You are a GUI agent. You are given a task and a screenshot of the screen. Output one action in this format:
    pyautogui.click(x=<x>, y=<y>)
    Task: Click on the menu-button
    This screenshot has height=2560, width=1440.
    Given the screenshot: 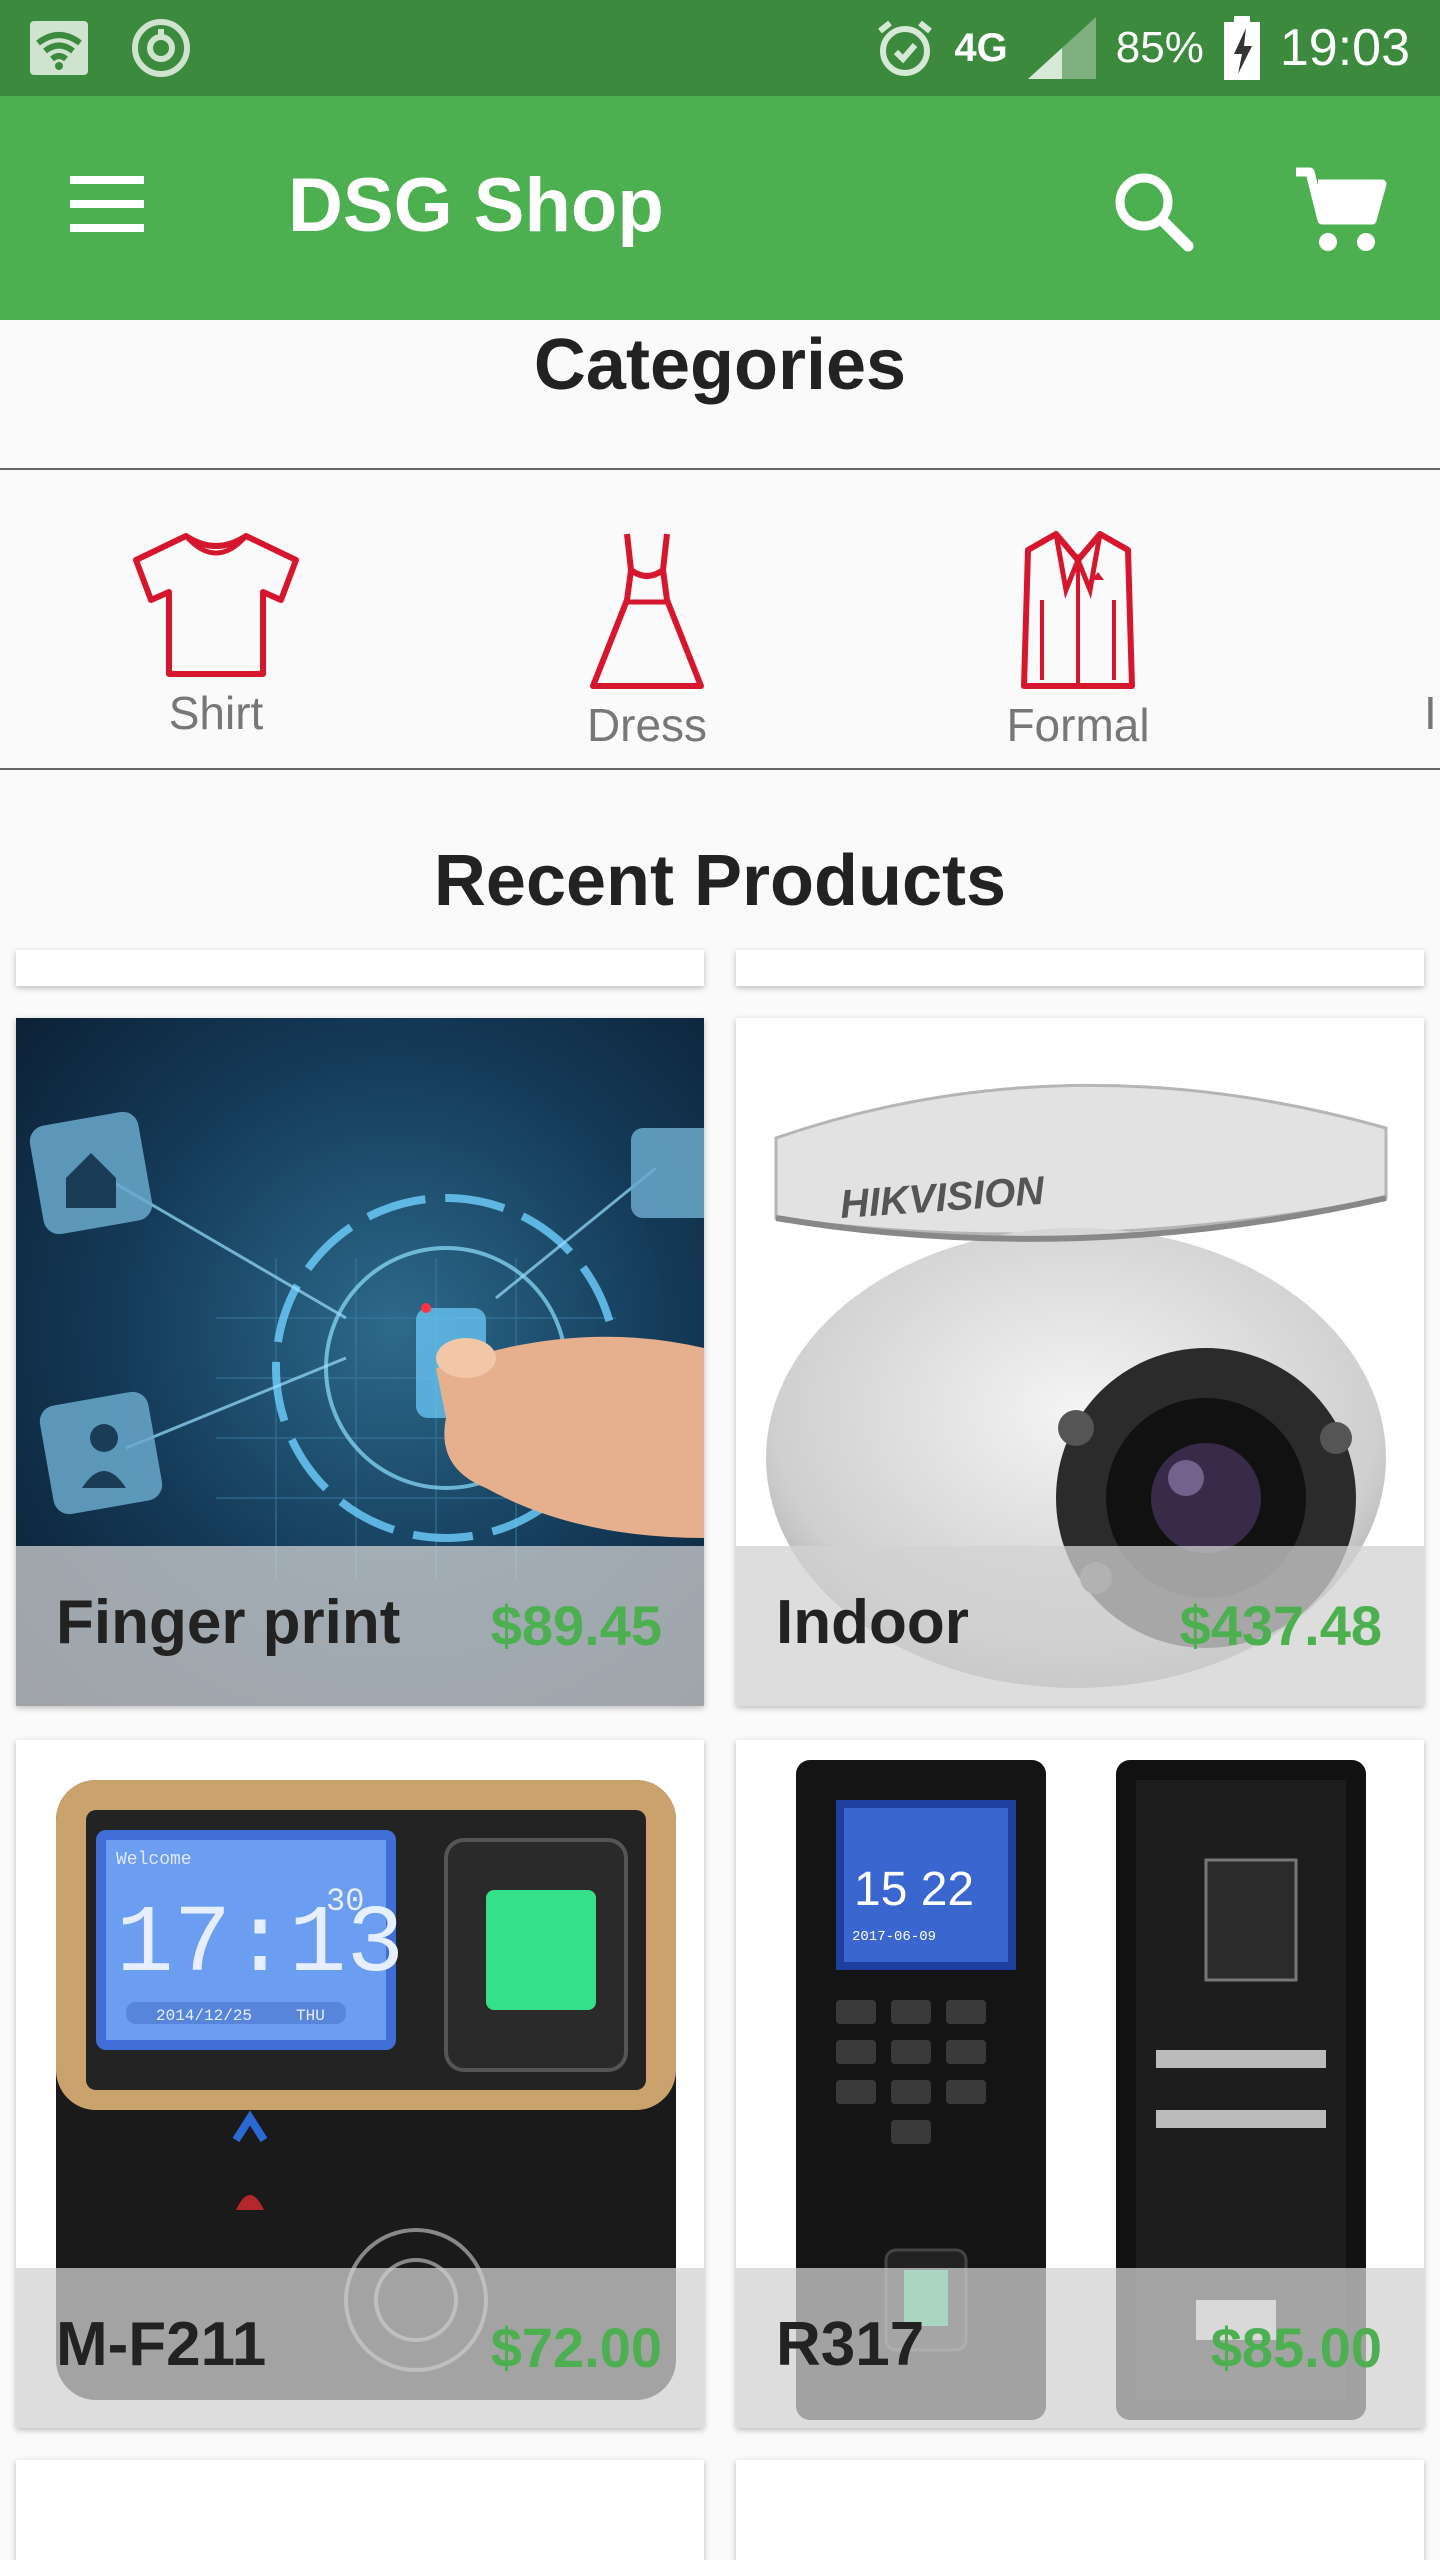 What is the action you would take?
    pyautogui.click(x=110, y=208)
    